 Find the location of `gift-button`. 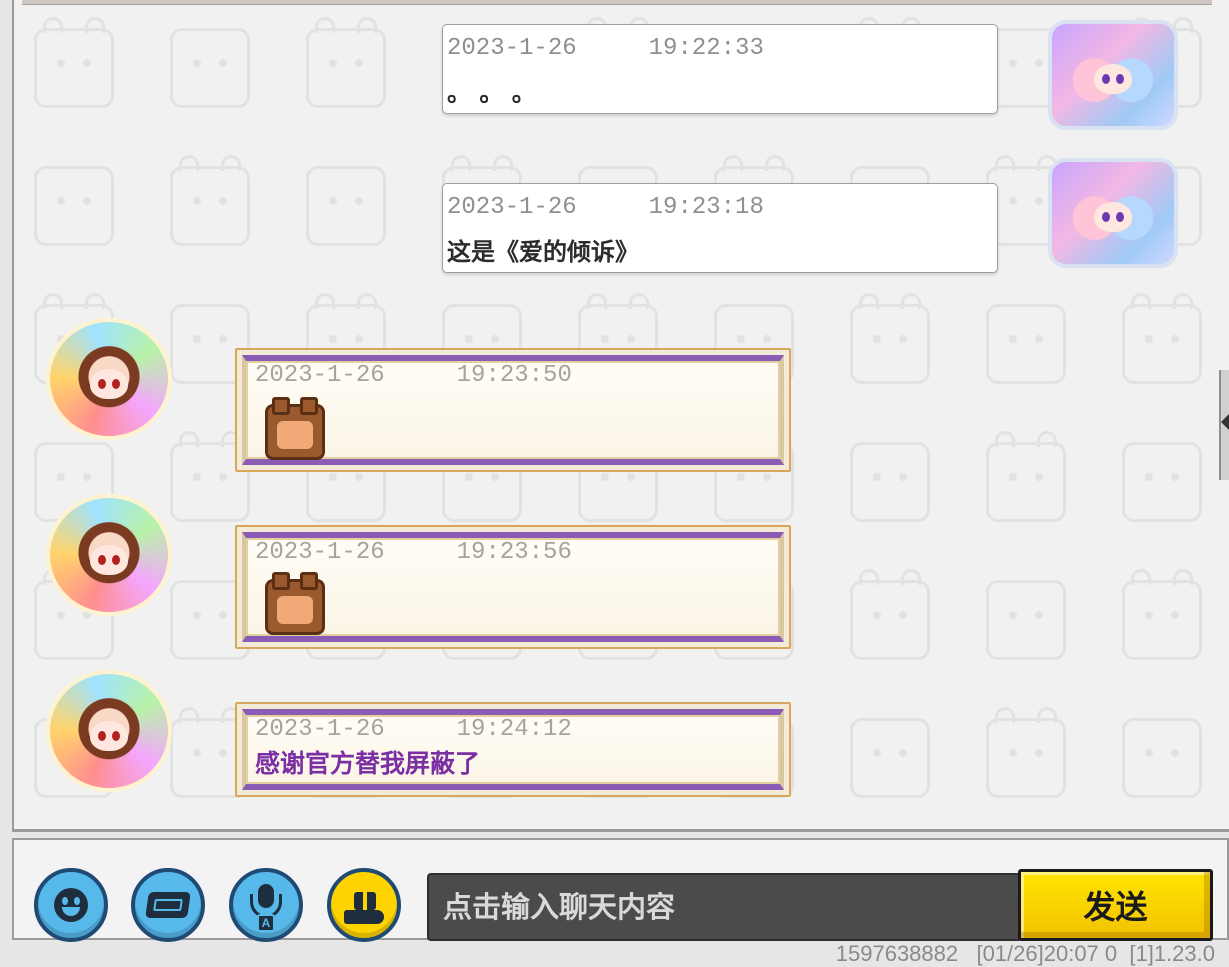

gift-button is located at coordinates (364, 905).